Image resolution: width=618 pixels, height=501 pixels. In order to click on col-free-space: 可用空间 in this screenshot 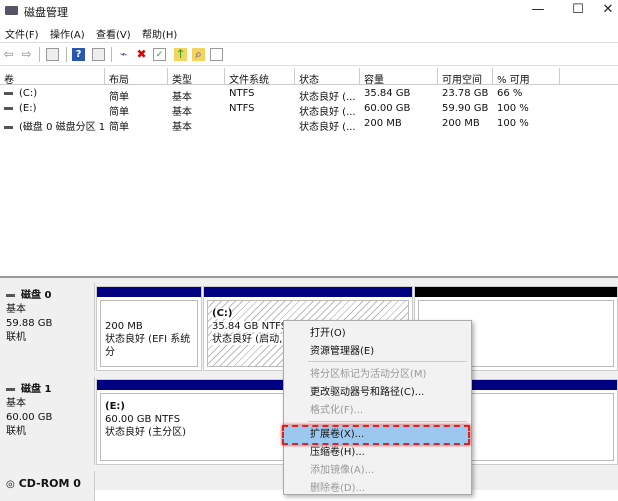, I will do `click(465, 77)`.